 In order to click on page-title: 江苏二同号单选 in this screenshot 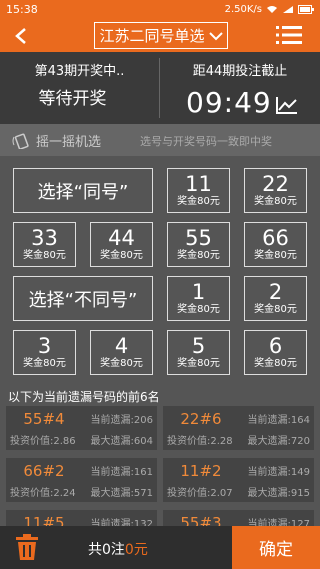, I will do `click(152, 36)`.